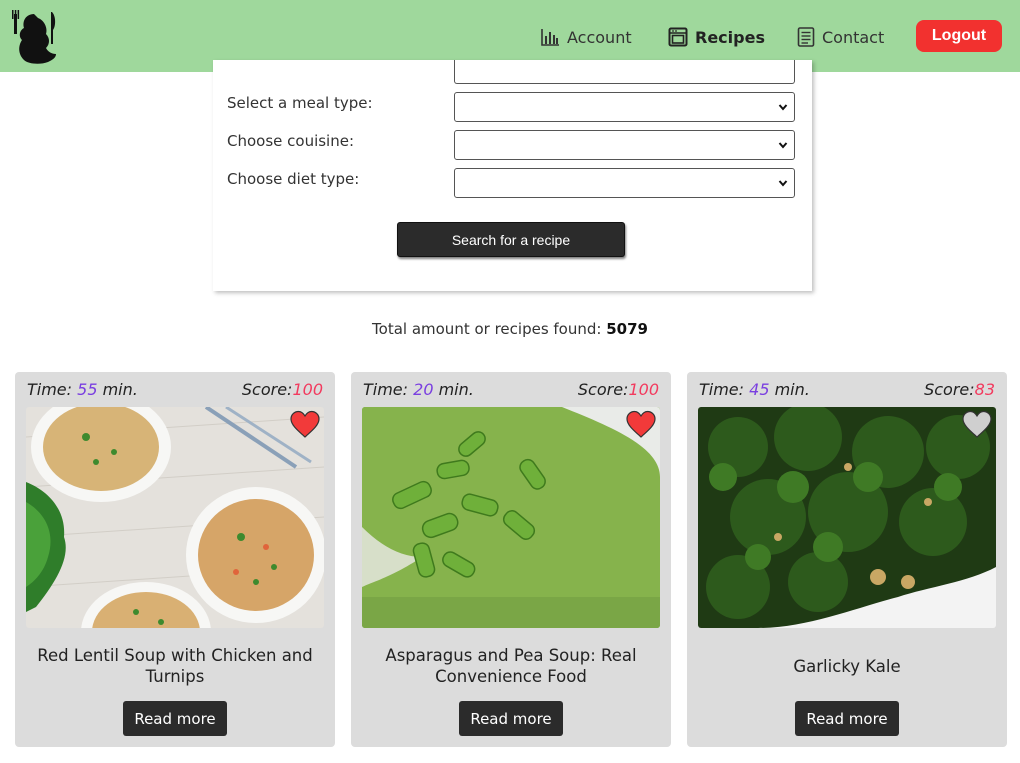 This screenshot has width=1020, height=763. I want to click on recipe-title: Red Lentil Soup with Chicken and Turnips, so click(175, 666).